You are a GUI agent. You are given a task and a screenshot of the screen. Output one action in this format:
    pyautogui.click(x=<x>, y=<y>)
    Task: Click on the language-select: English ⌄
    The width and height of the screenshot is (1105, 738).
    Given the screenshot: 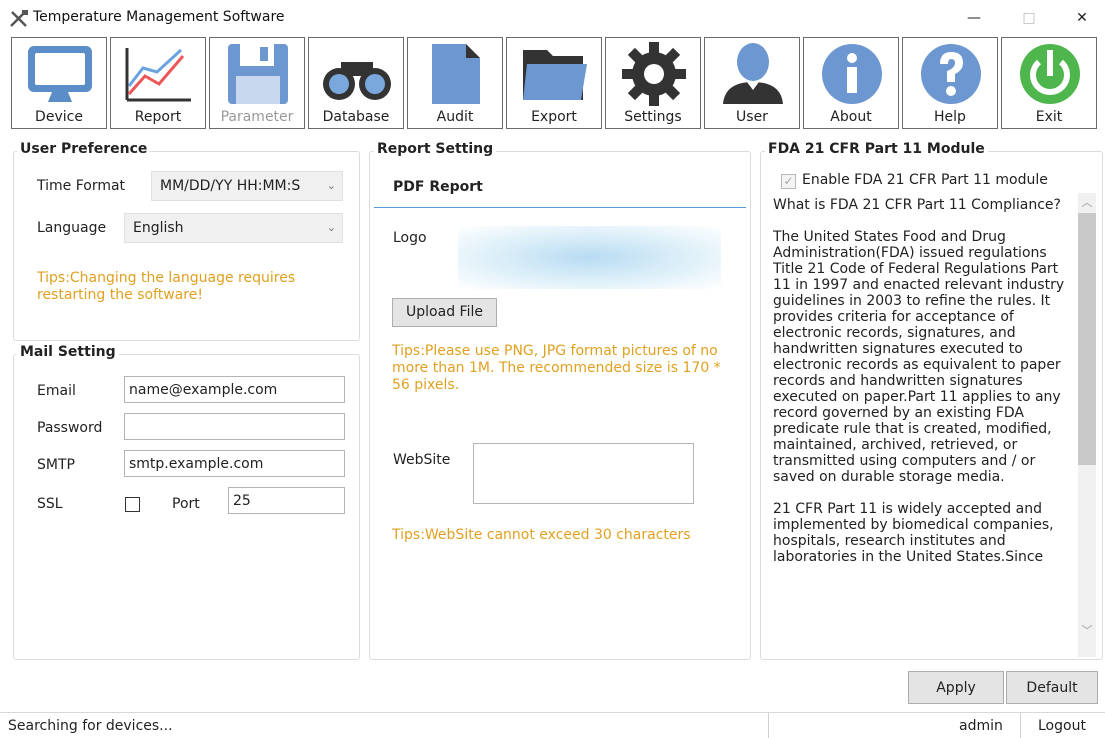 What is the action you would take?
    pyautogui.click(x=233, y=228)
    